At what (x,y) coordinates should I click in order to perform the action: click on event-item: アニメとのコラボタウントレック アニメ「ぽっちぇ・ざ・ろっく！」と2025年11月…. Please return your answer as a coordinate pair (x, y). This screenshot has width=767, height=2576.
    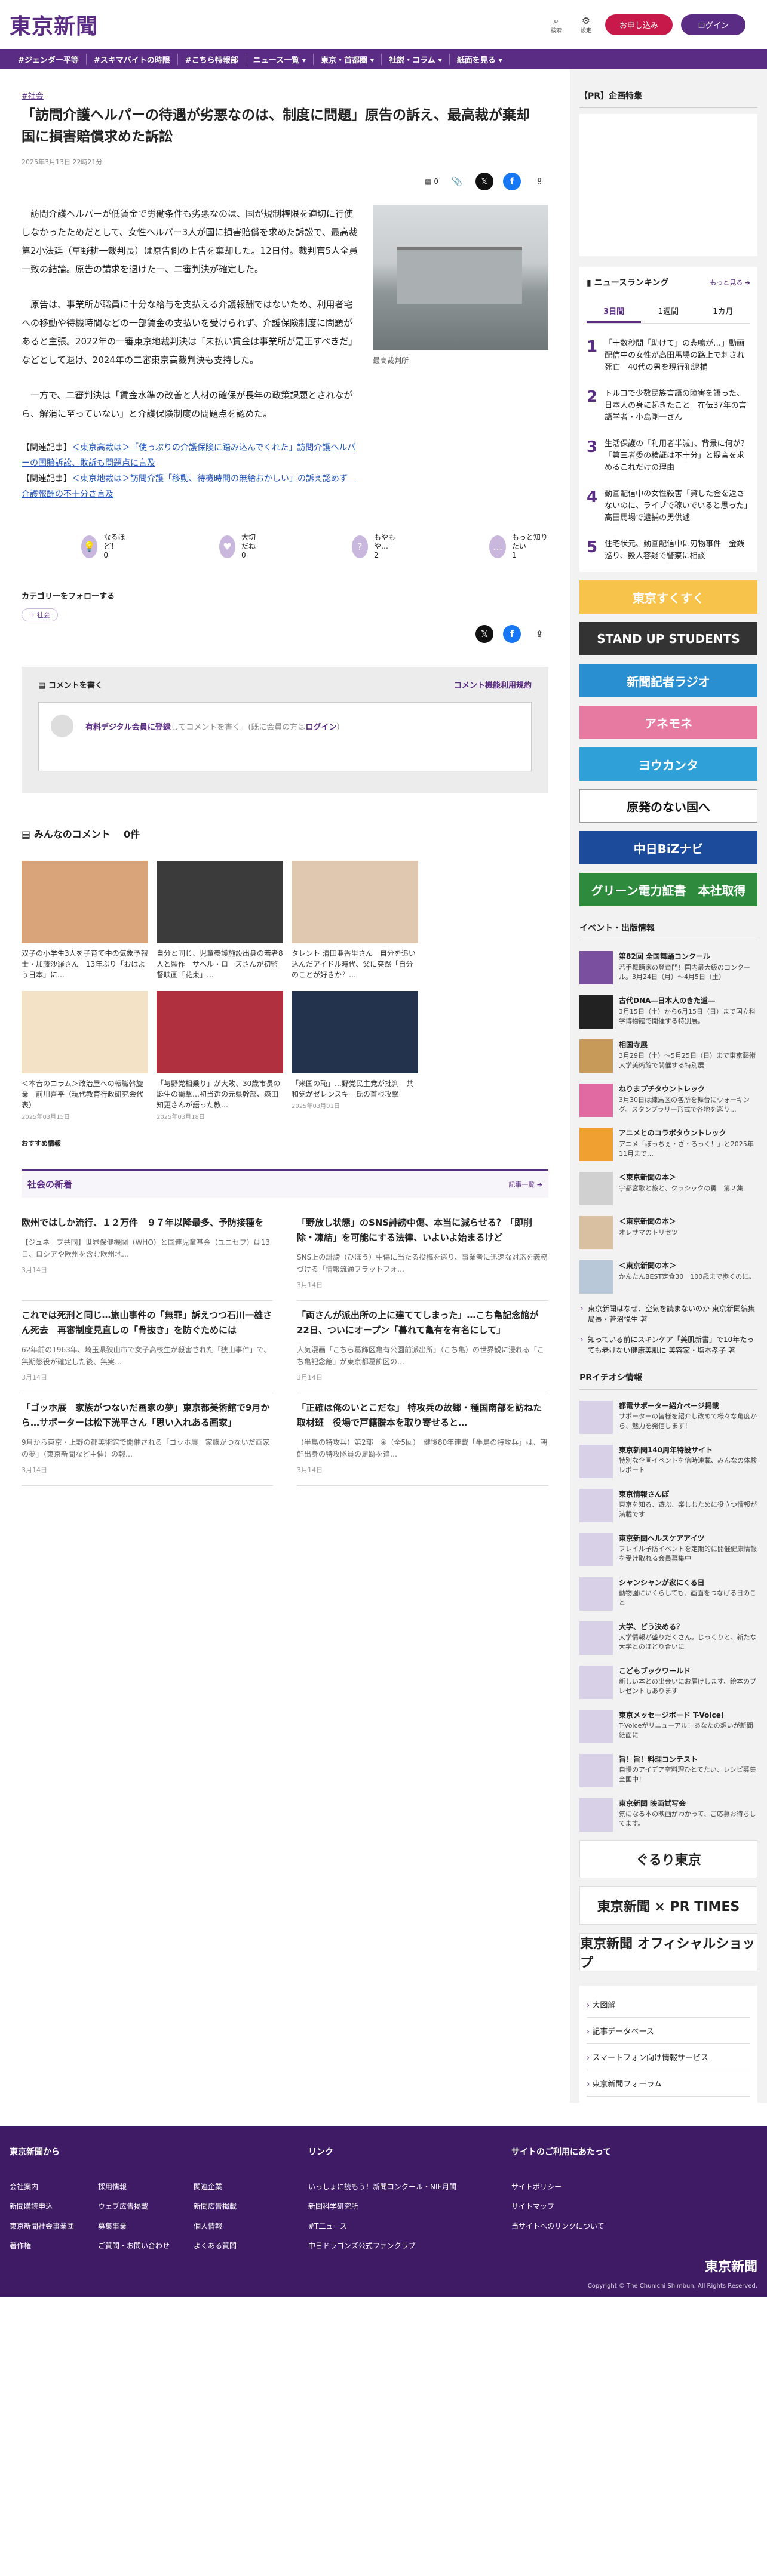
    Looking at the image, I should click on (668, 1144).